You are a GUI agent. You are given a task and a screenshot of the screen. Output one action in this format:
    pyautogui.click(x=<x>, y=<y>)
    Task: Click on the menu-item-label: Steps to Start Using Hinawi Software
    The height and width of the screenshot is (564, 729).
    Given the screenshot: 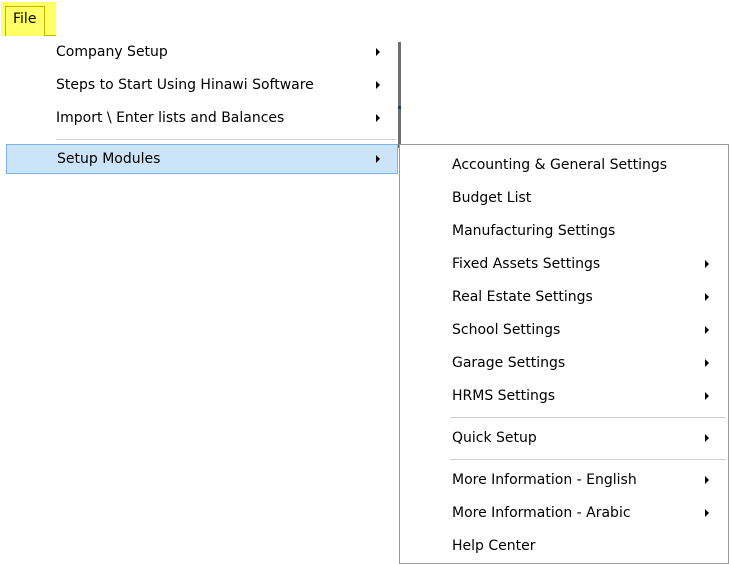 What is the action you would take?
    pyautogui.click(x=185, y=85)
    